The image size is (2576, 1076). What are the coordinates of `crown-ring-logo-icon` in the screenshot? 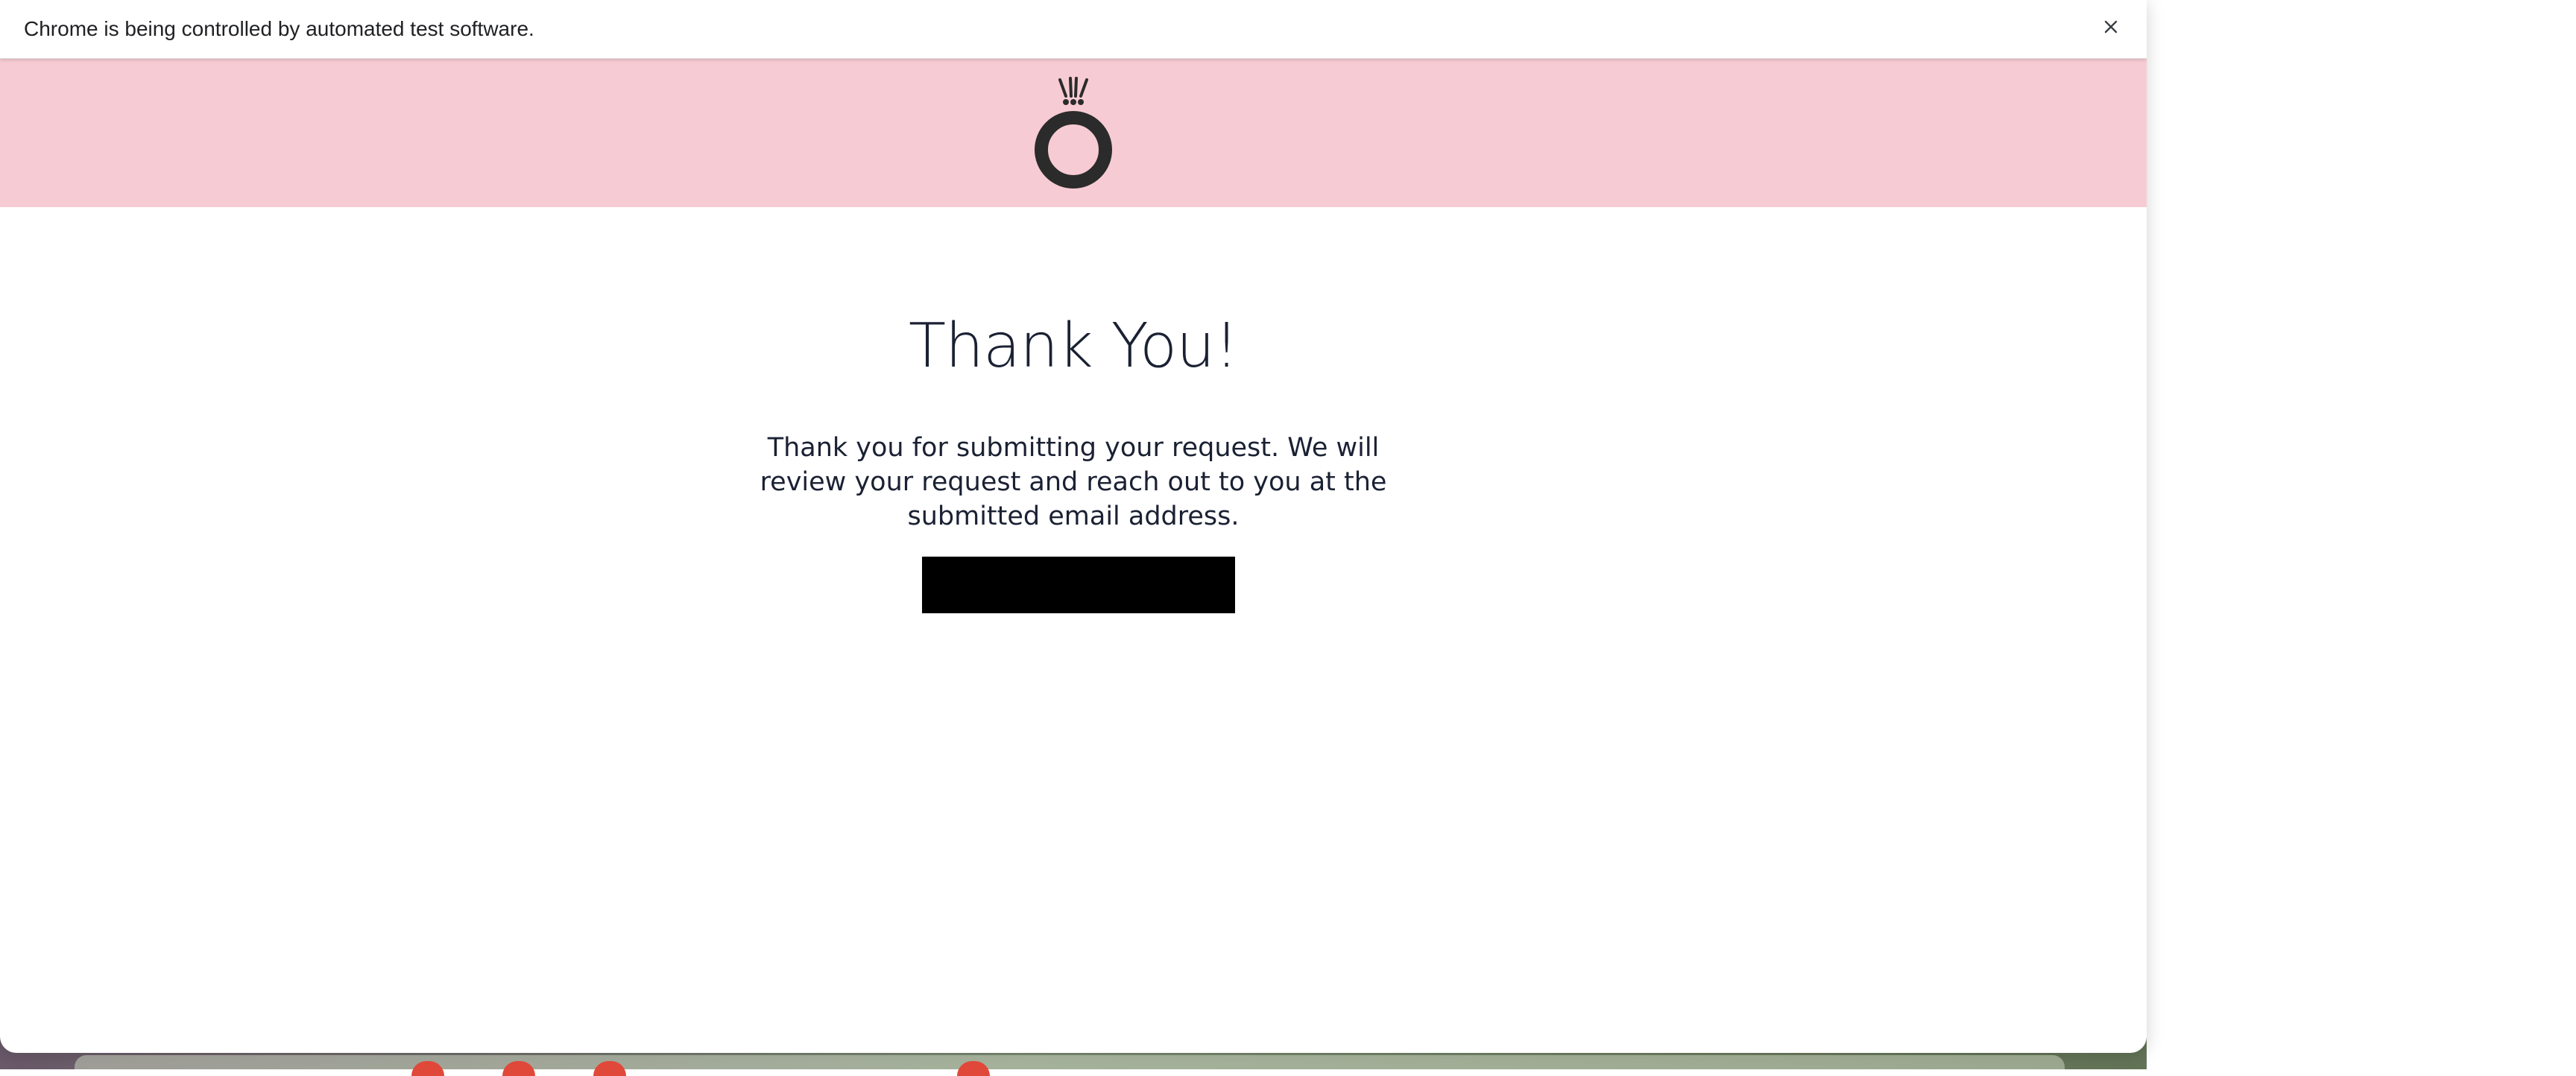 It's located at (1073, 132).